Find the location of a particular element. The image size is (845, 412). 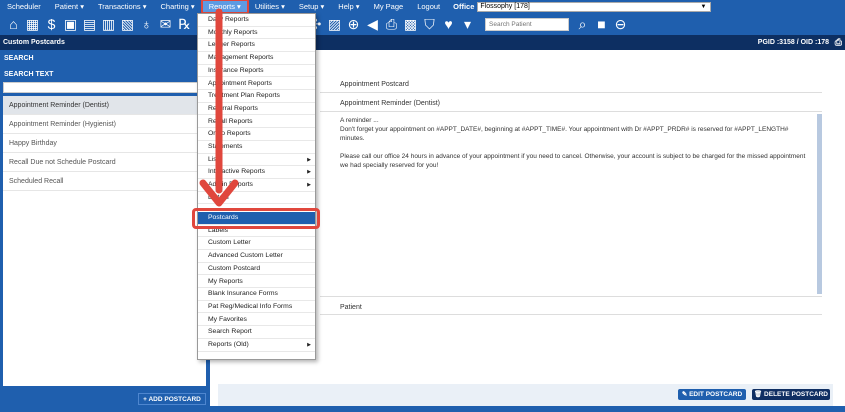

menu-scheduler: Scheduler is located at coordinates (24, 6).